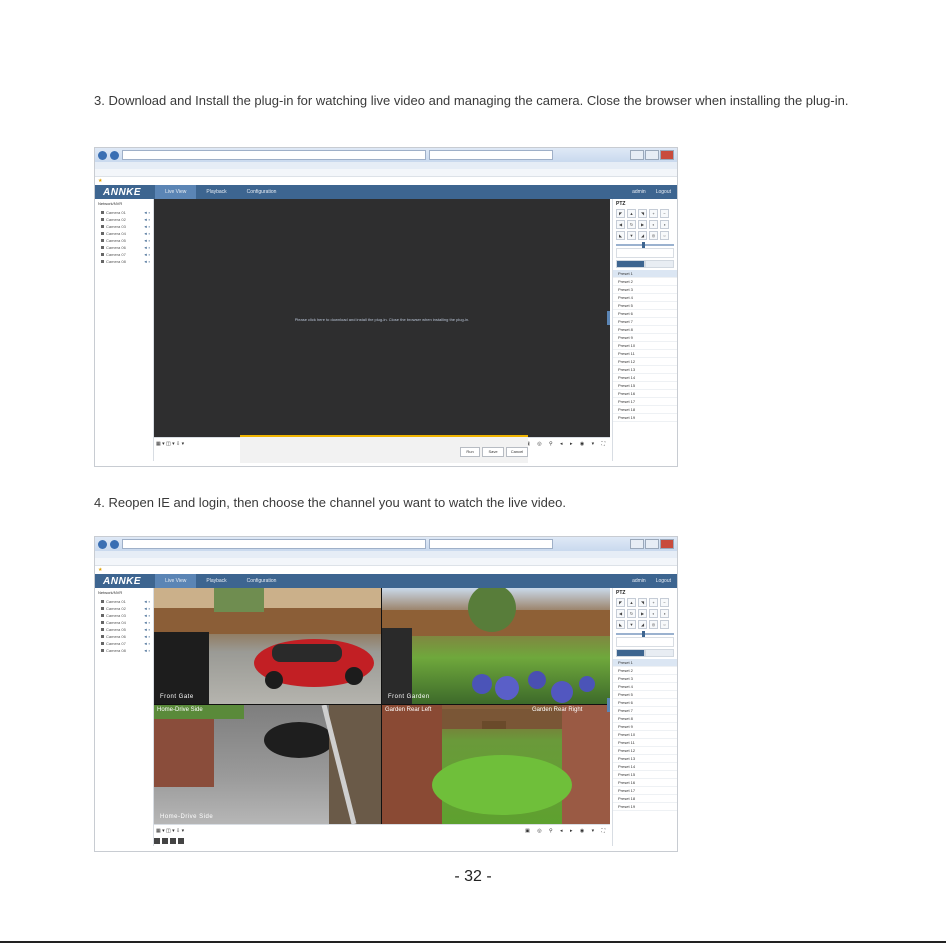  Describe the element at coordinates (173, 841) in the screenshot. I see `view-9-icon` at that location.